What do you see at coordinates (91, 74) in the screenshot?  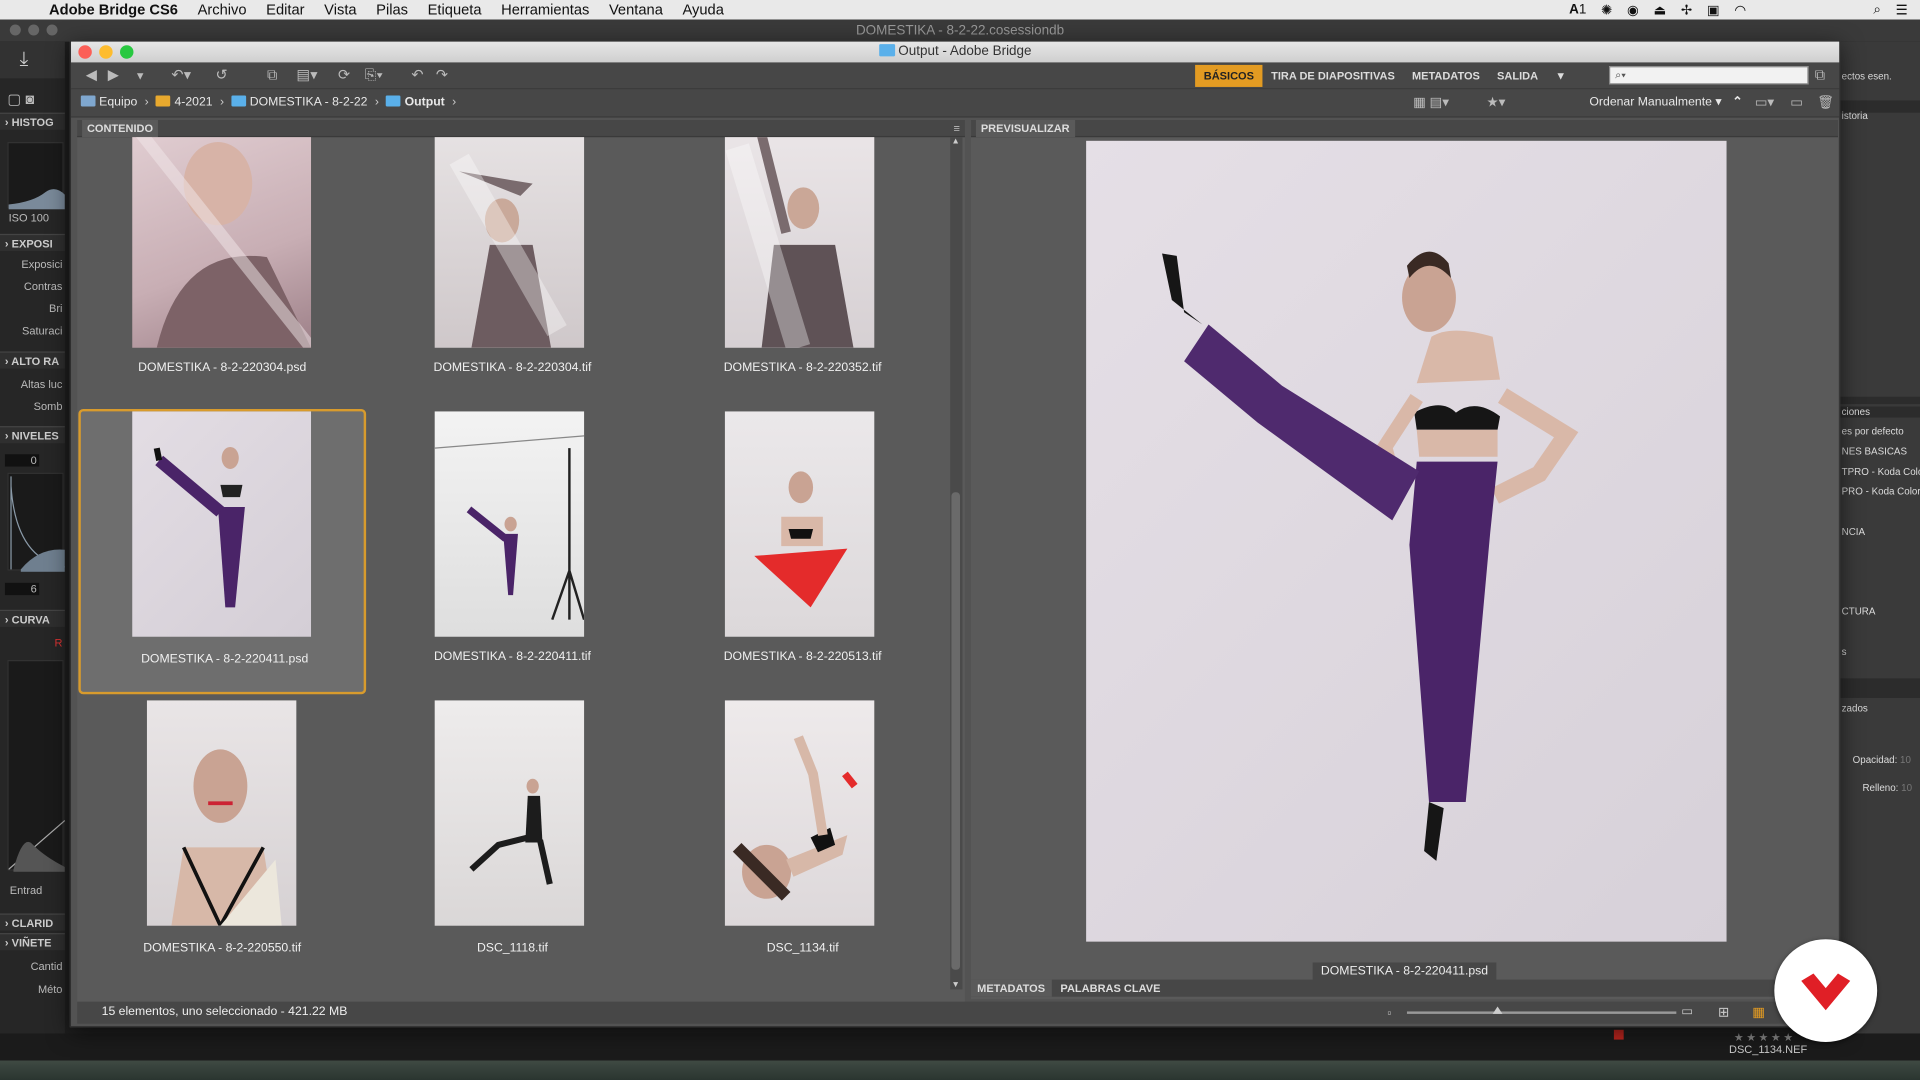 I see `back-arrow-icon: ◀` at bounding box center [91, 74].